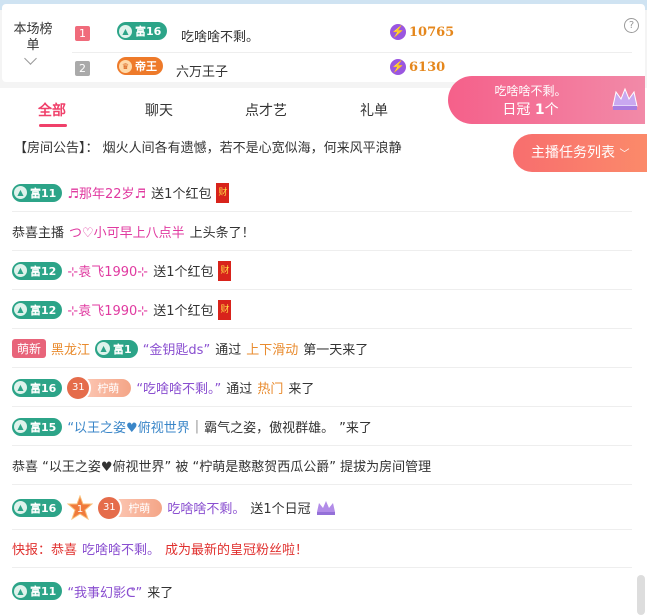  What do you see at coordinates (222, 233) in the screenshot?
I see `message-text: 上头条了！` at bounding box center [222, 233].